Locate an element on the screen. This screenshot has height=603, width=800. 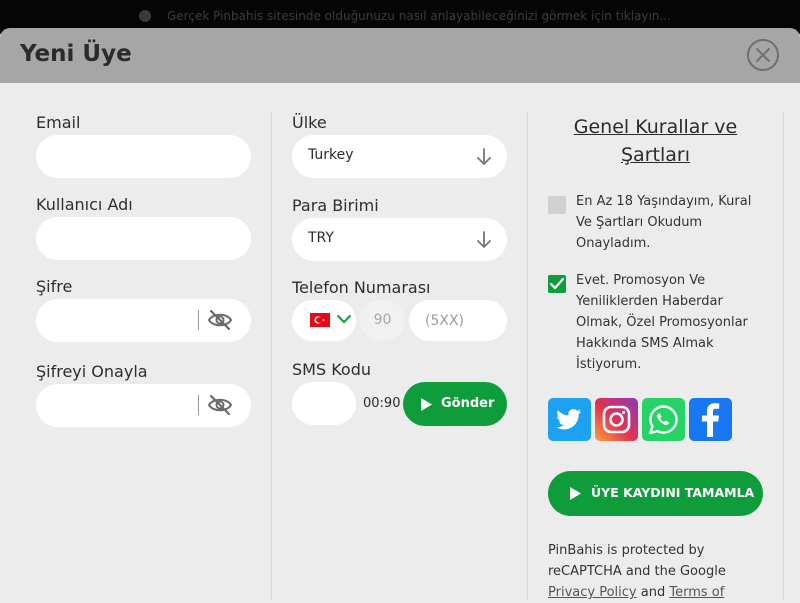
close-button is located at coordinates (763, 55).